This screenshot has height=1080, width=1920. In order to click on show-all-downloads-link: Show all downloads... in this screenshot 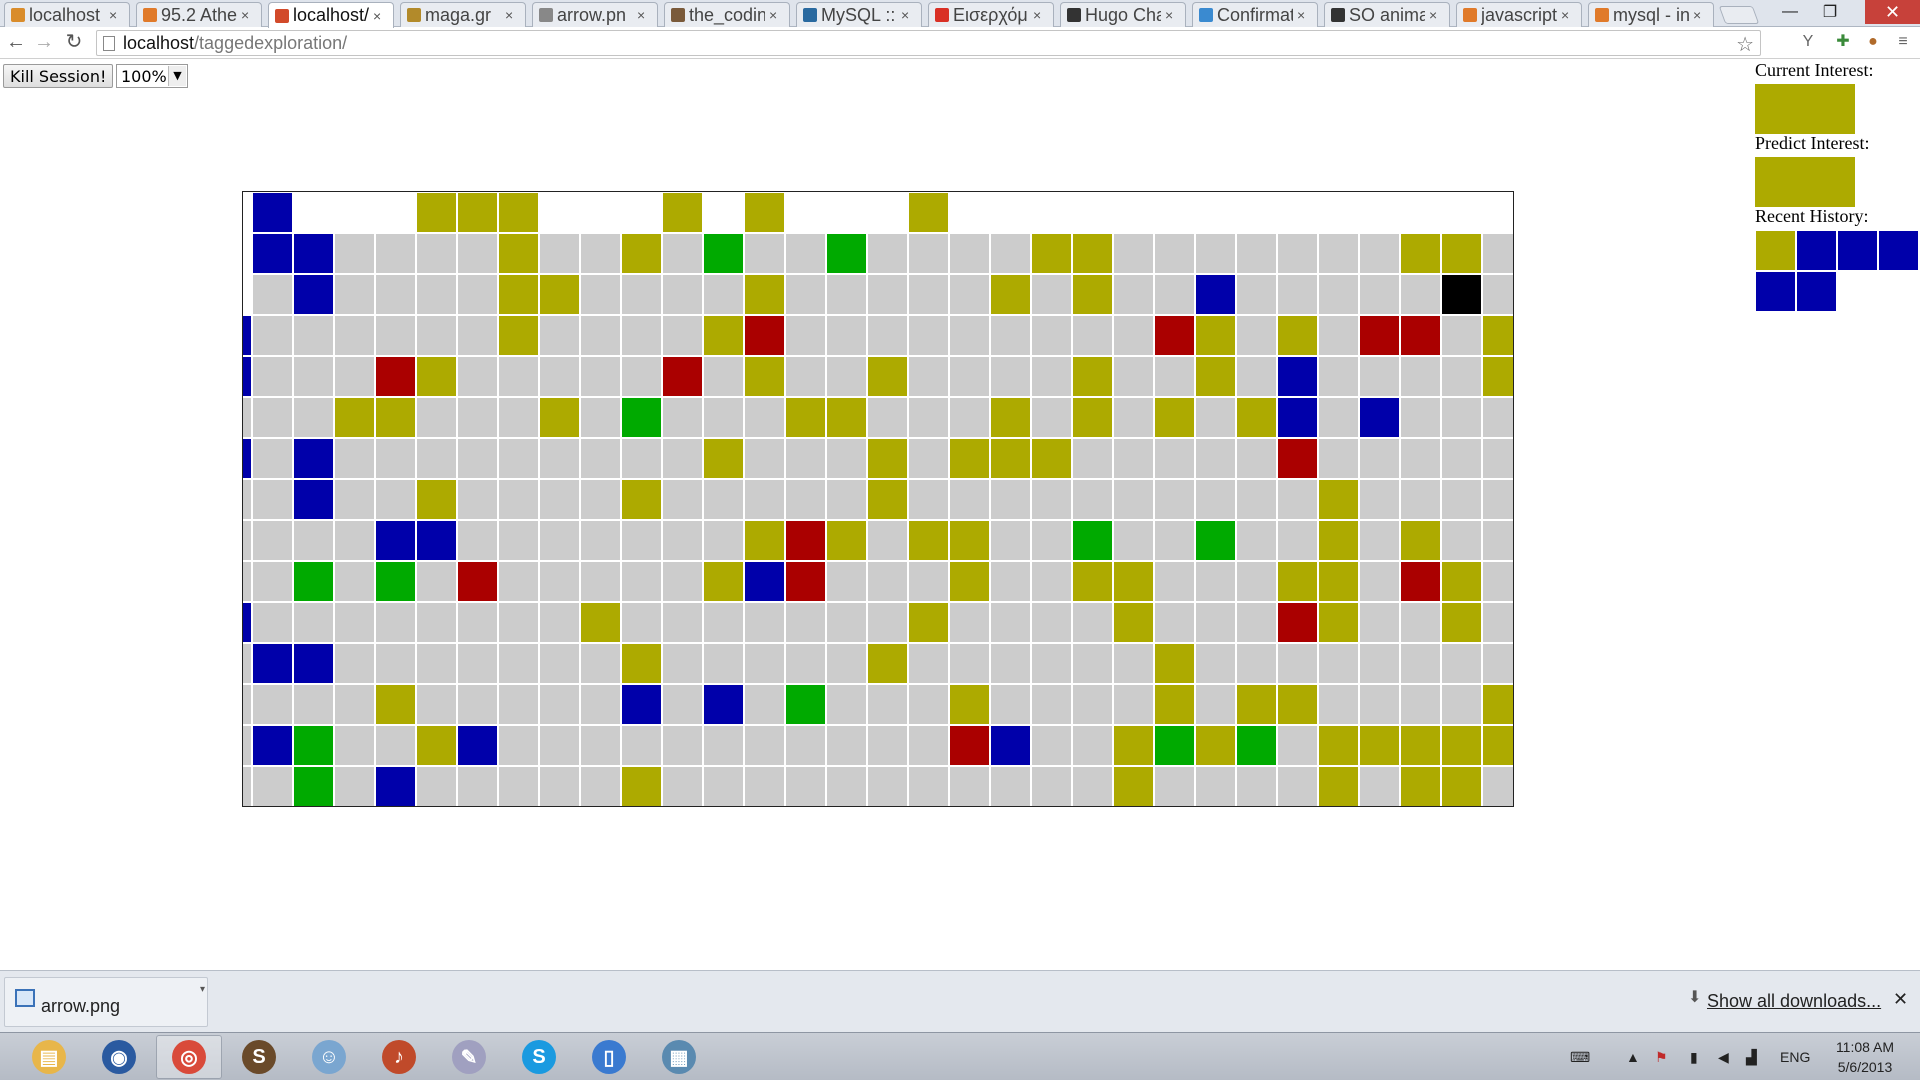, I will do `click(1794, 1001)`.